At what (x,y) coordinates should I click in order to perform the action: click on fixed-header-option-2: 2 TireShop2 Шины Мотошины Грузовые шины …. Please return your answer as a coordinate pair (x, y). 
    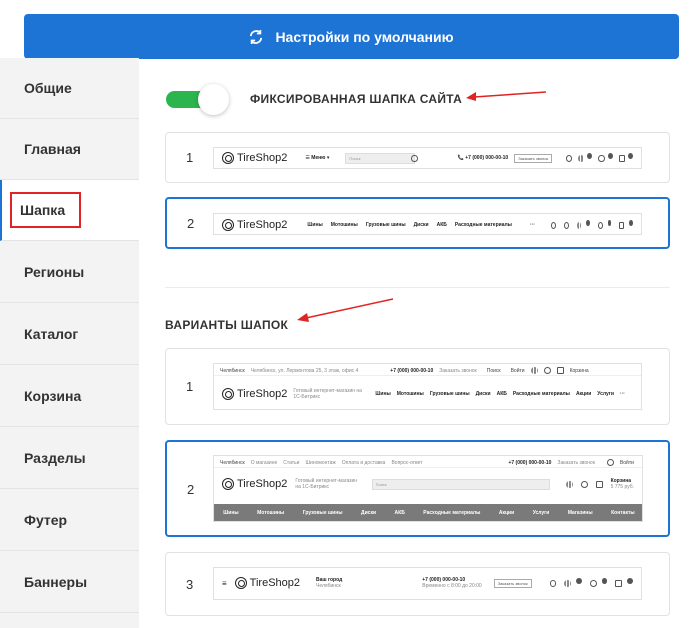
    Looking at the image, I should click on (417, 223).